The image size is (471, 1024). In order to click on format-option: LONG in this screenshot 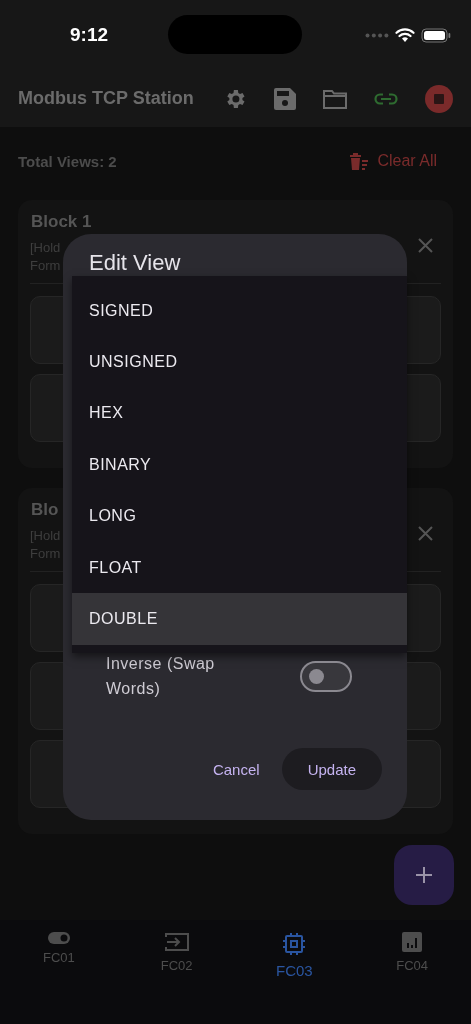, I will do `click(239, 516)`.